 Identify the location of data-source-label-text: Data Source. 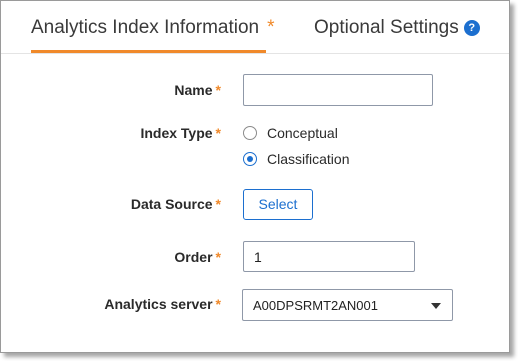
(171, 204).